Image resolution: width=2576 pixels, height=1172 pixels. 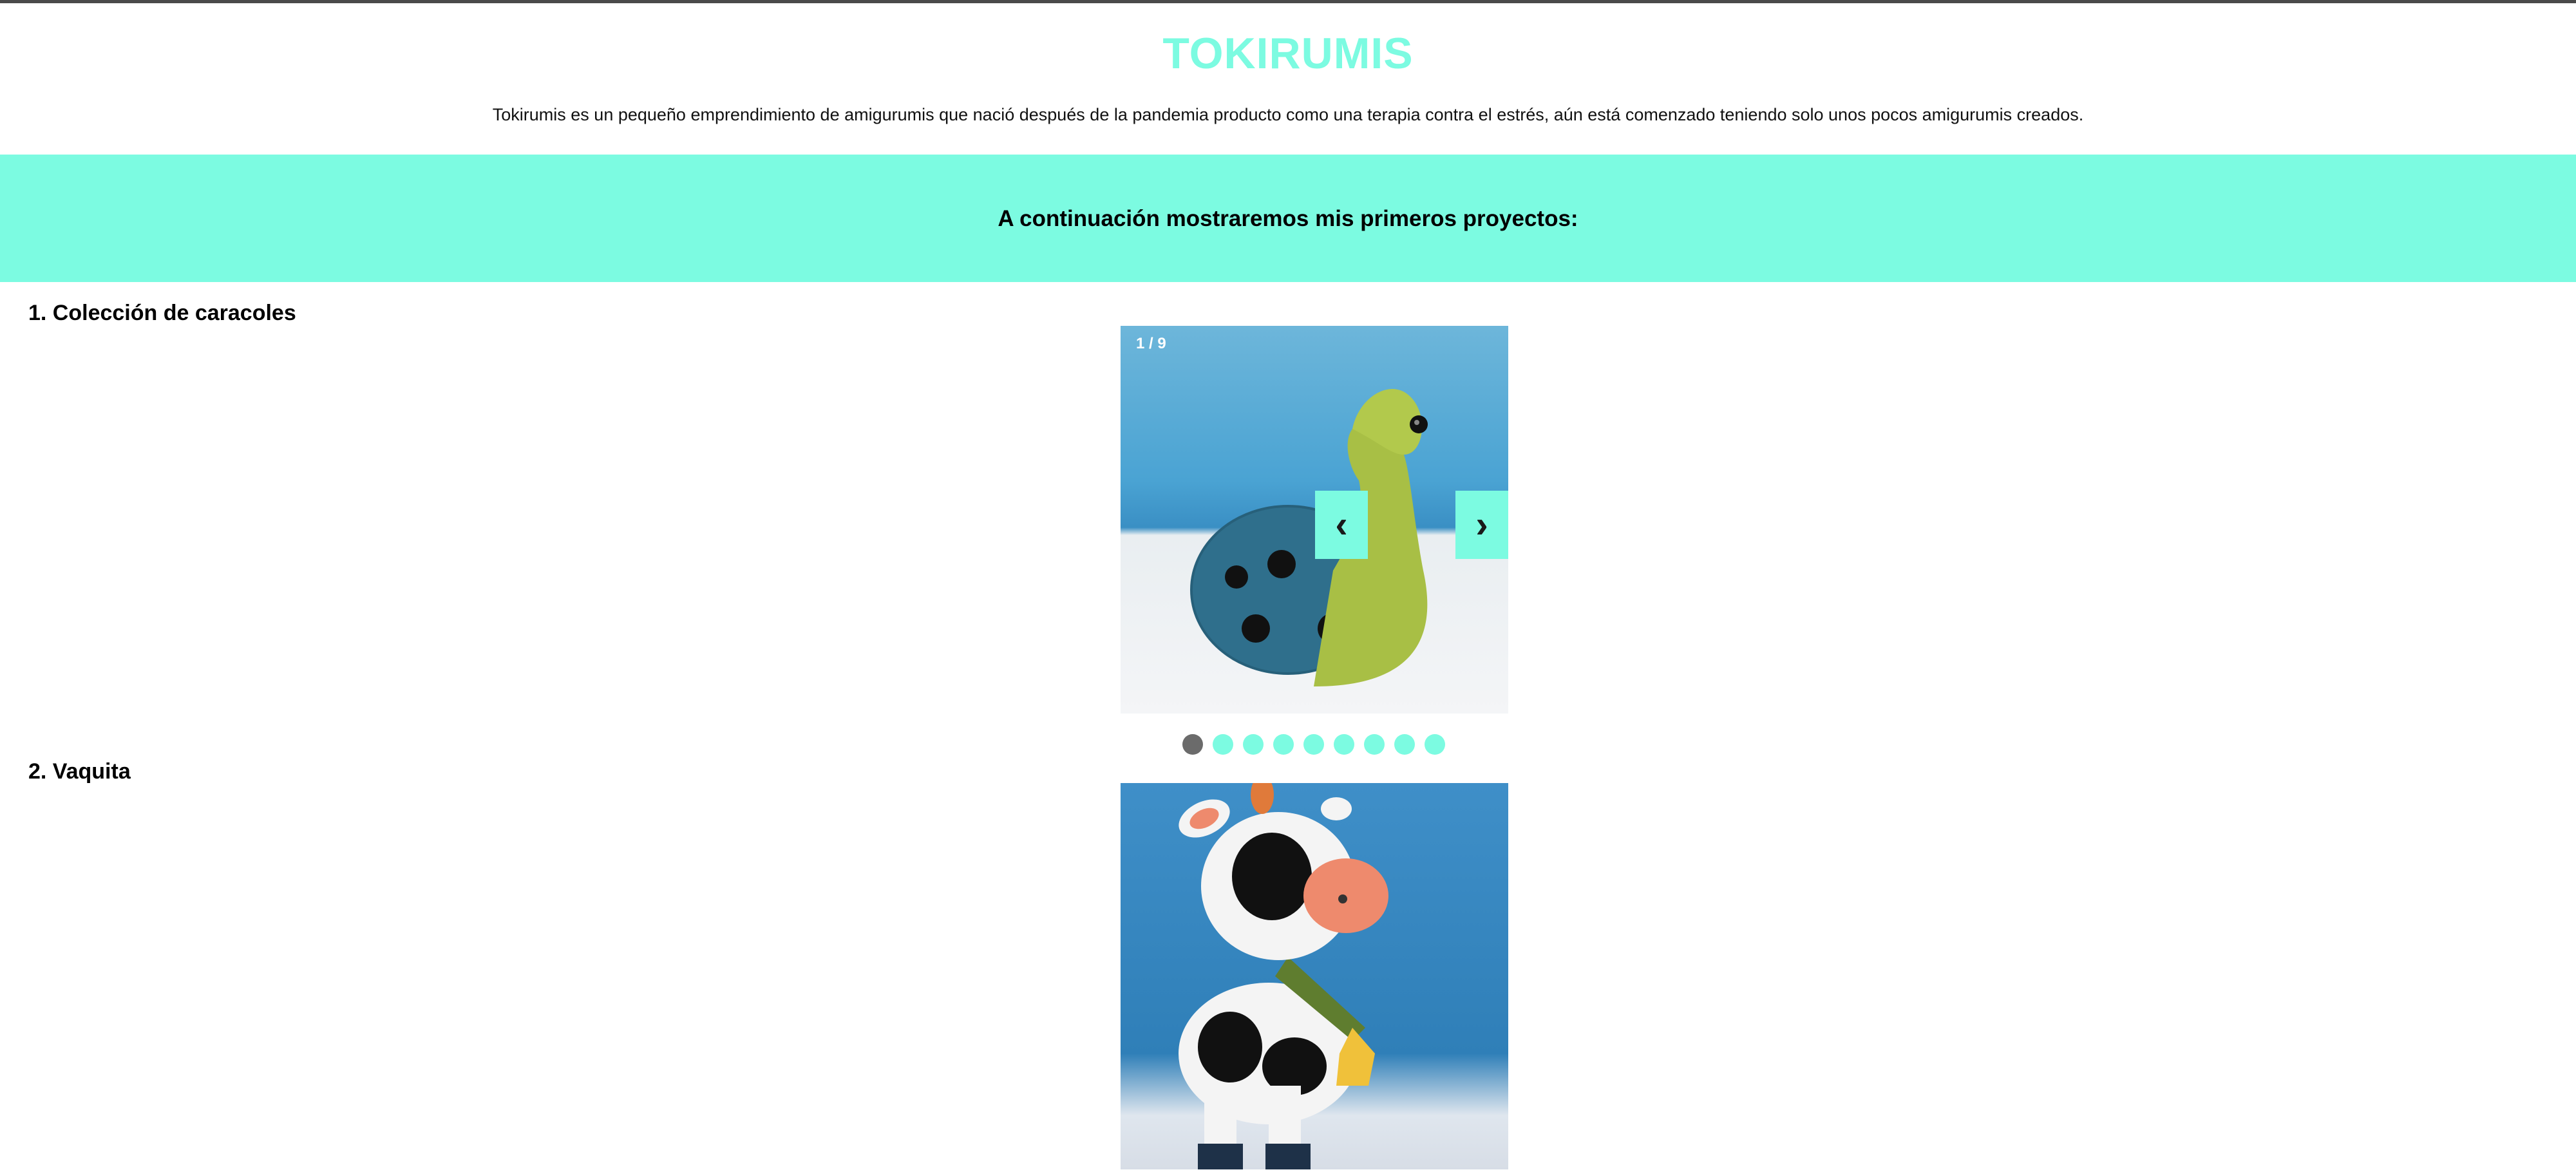 What do you see at coordinates (1309, 538) in the screenshot?
I see `snail-amigurumi-image` at bounding box center [1309, 538].